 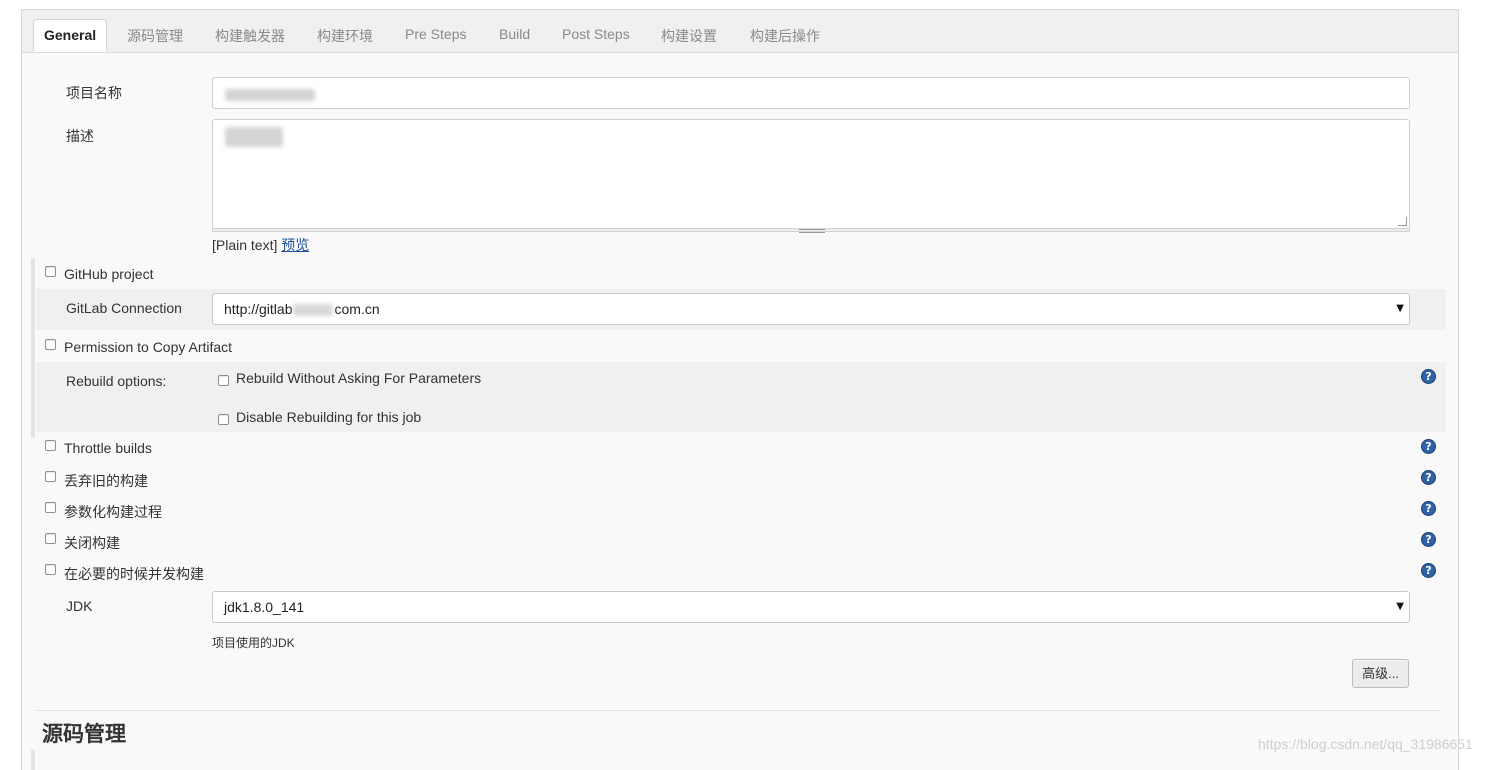 I want to click on tab-build: Build, so click(x=514, y=34).